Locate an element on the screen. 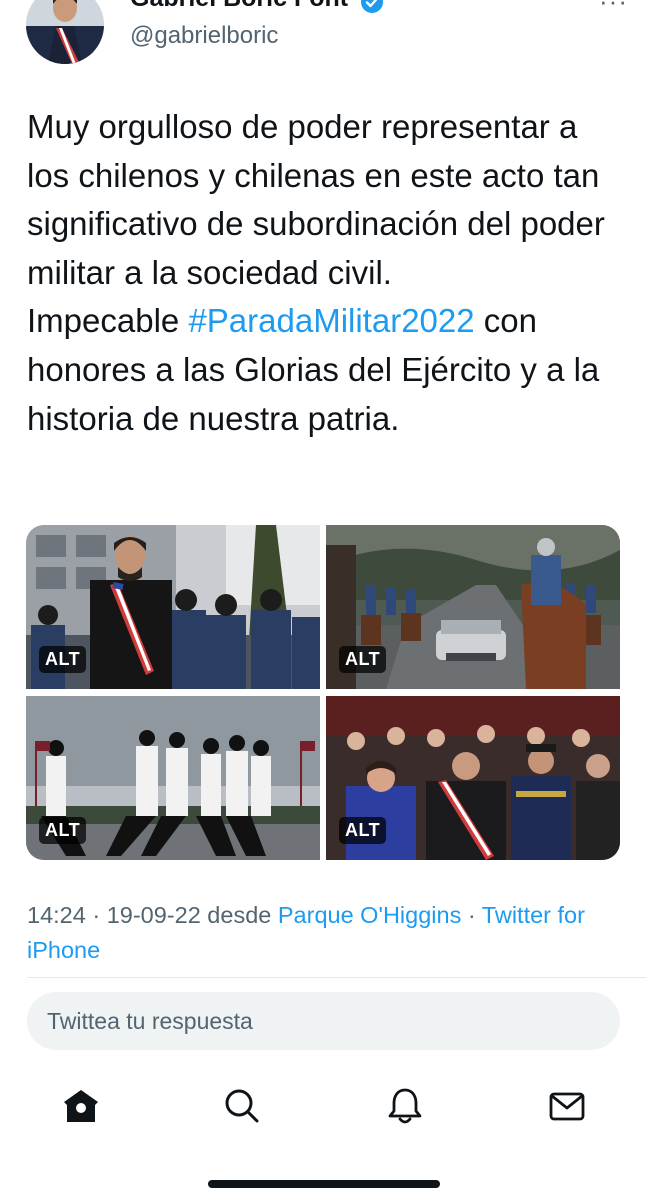 The image size is (646, 1200). nav-messages-button is located at coordinates (567, 1106).